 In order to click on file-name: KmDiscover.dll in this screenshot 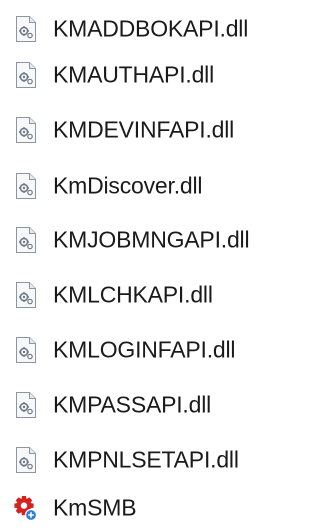, I will do `click(128, 185)`.